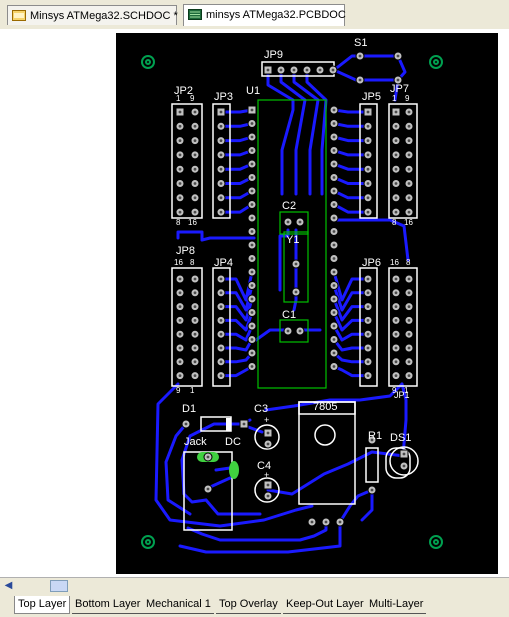 Image resolution: width=509 pixels, height=617 pixels. Describe the element at coordinates (178, 605) in the screenshot. I see `layer-tab-mechanical-1: Mechanical 1` at that location.